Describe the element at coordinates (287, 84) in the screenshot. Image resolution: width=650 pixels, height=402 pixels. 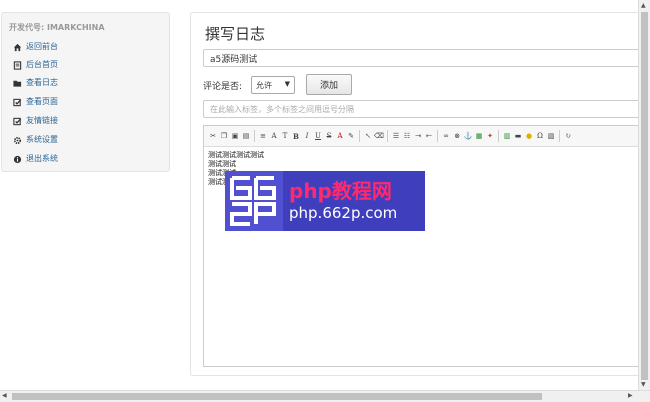
I see `caret-down-icon: ▼` at that location.